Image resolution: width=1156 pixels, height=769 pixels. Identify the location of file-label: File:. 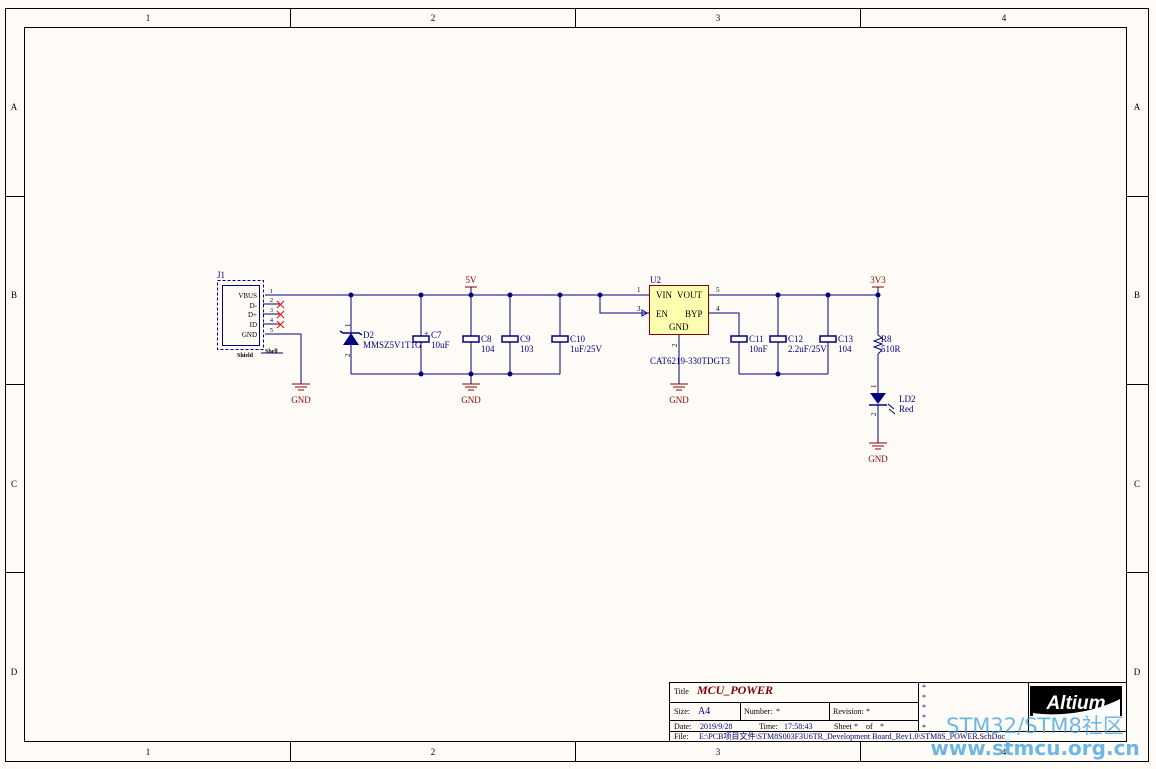
(681, 736).